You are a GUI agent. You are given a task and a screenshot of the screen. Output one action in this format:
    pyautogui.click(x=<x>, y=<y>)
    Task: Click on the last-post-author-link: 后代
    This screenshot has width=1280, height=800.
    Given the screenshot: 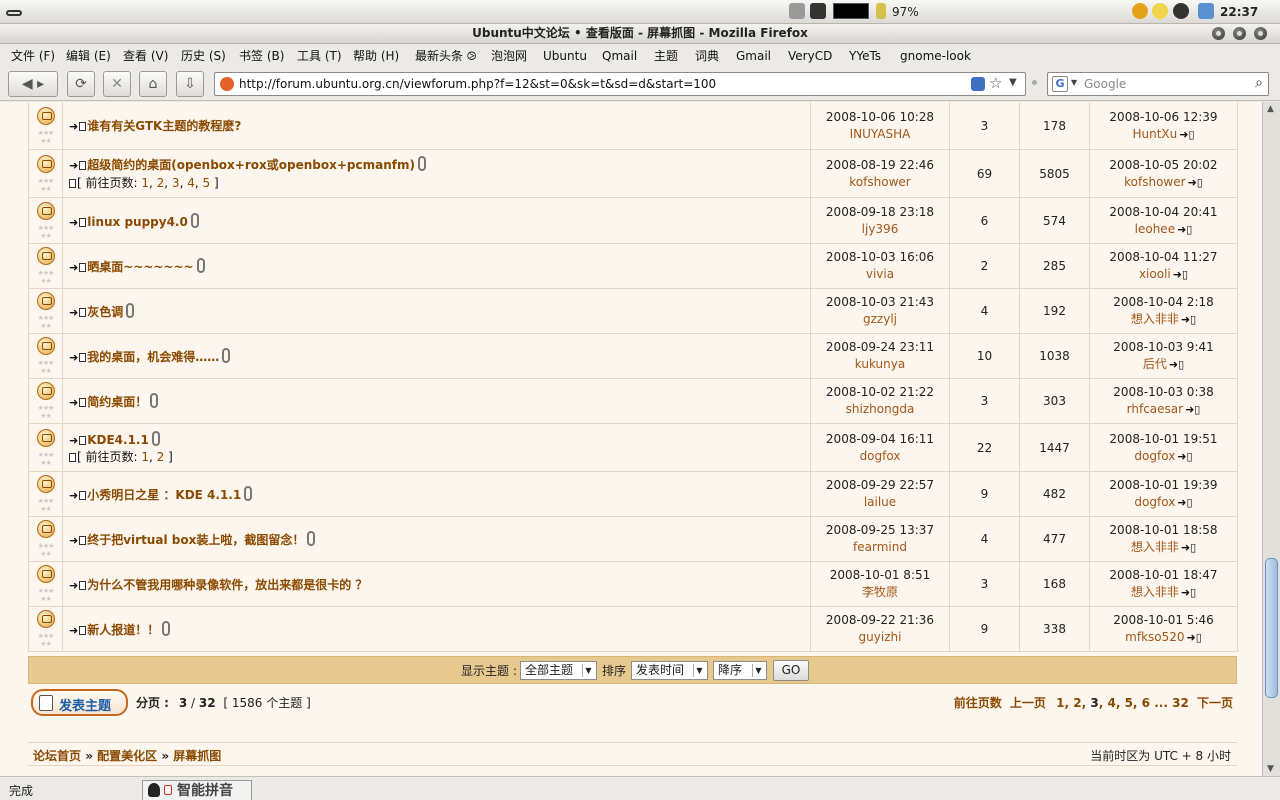 What is the action you would take?
    pyautogui.click(x=1155, y=364)
    